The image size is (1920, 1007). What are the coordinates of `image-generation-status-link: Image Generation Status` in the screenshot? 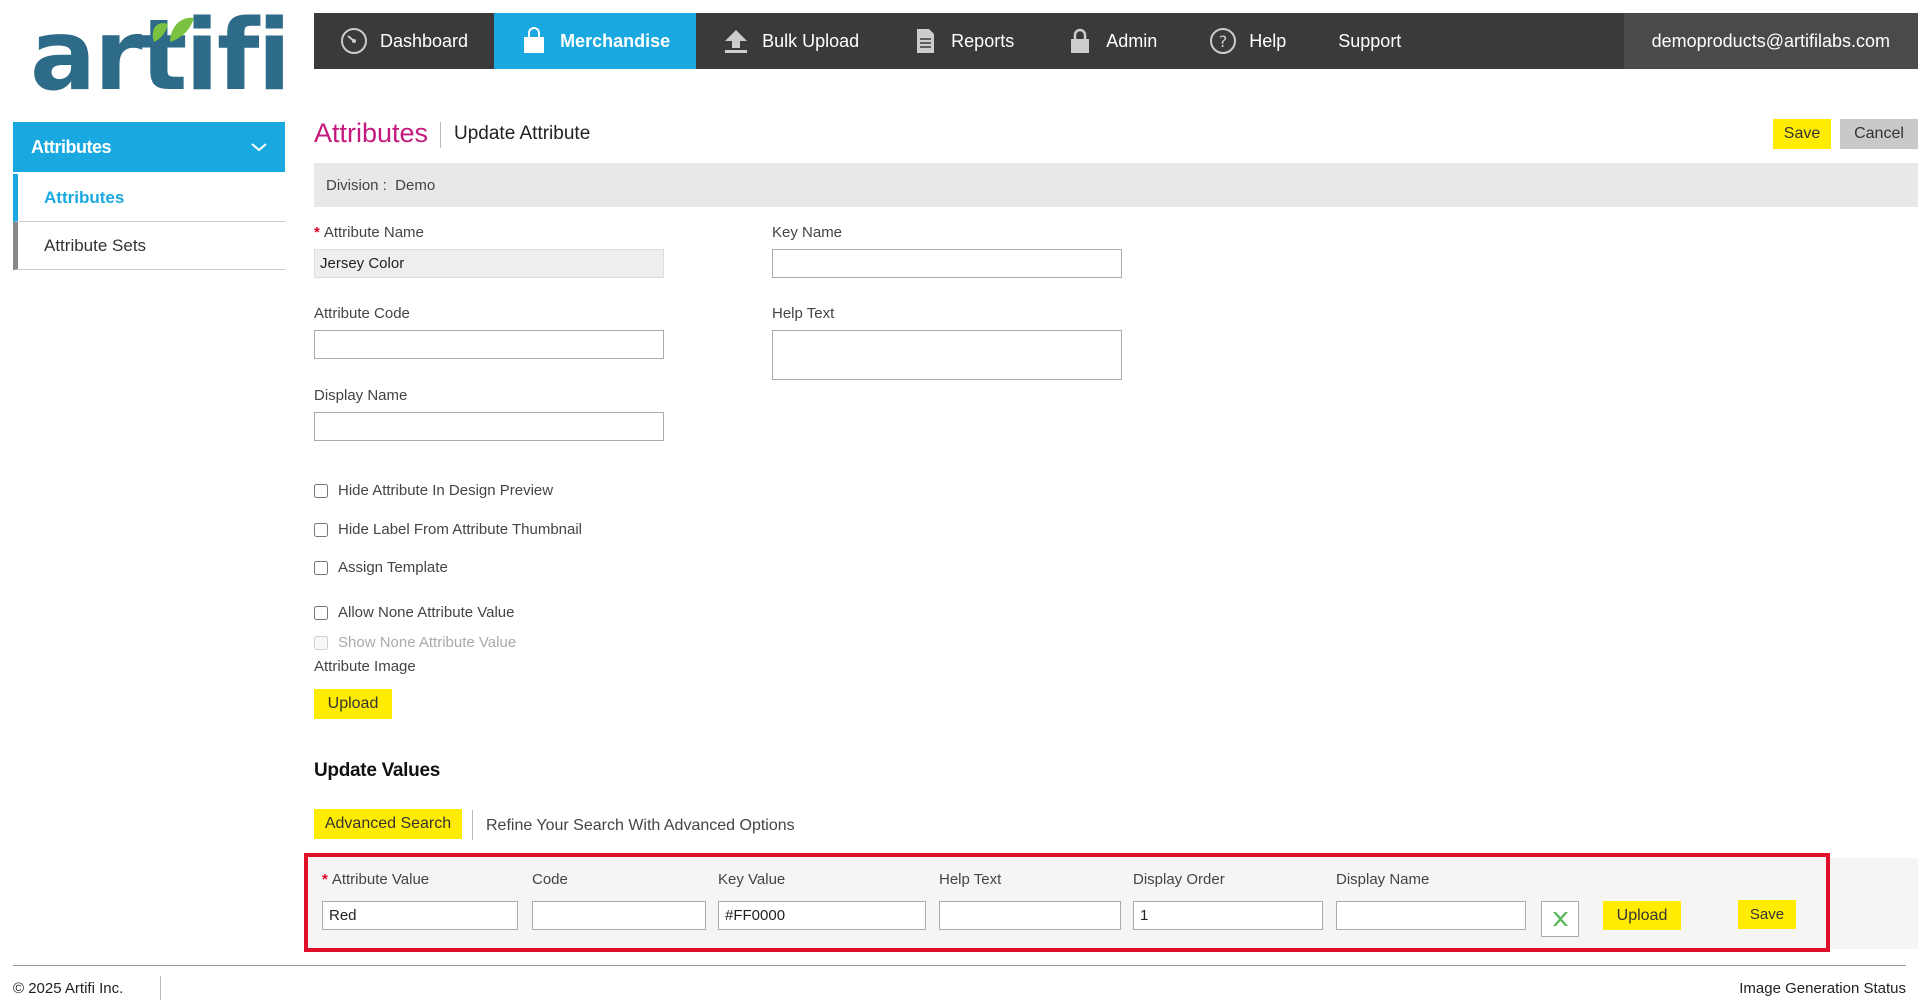 It's located at (1822, 988).